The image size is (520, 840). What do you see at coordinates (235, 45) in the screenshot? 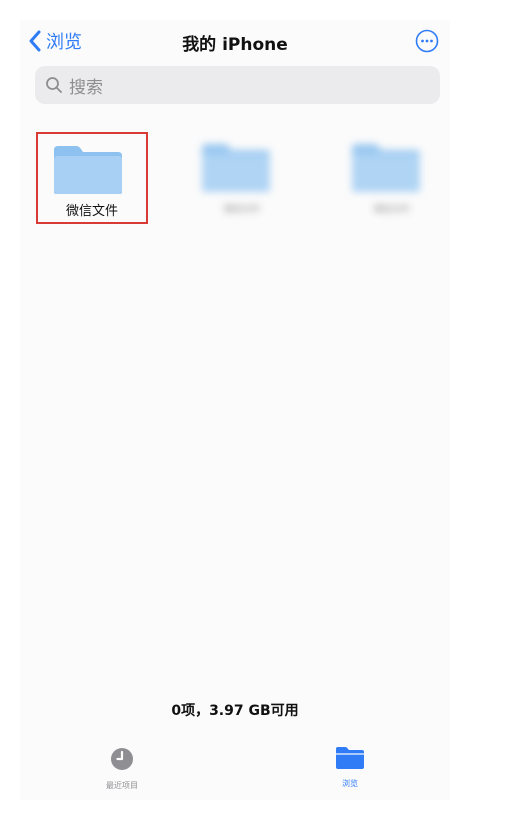
I see `page-title: 我的 iPhone` at bounding box center [235, 45].